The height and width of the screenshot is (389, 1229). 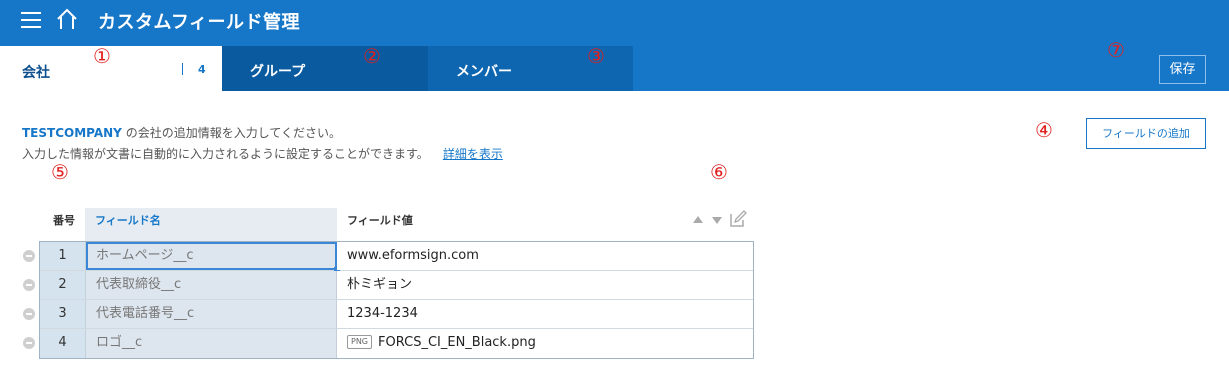 I want to click on annotation-marker-6: ⑥, so click(x=719, y=172).